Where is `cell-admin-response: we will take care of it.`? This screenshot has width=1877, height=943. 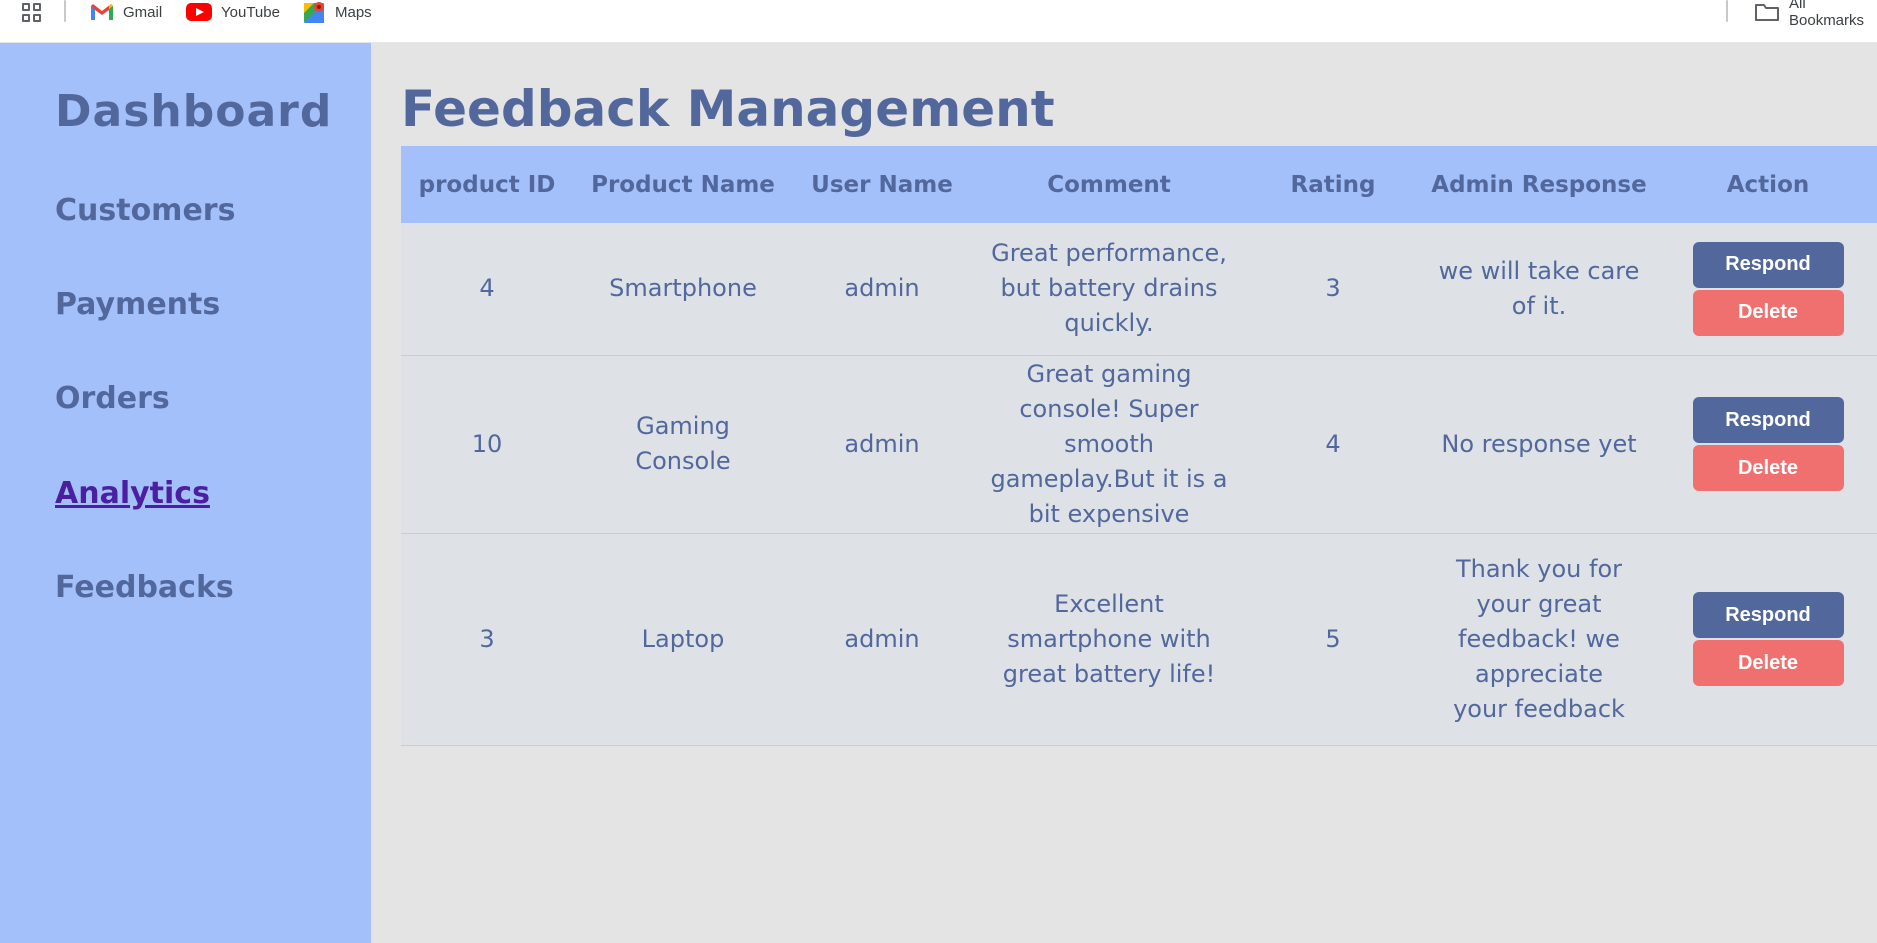 cell-admin-response: we will take care of it. is located at coordinates (1539, 288).